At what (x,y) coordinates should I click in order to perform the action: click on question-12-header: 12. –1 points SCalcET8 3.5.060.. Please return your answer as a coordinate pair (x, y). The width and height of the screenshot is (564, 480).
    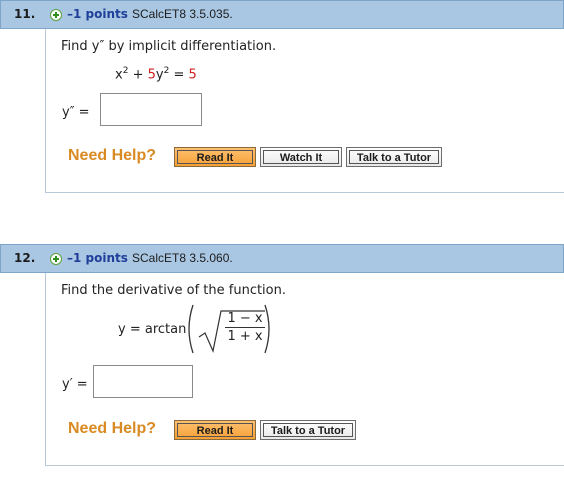
    Looking at the image, I should click on (282, 258).